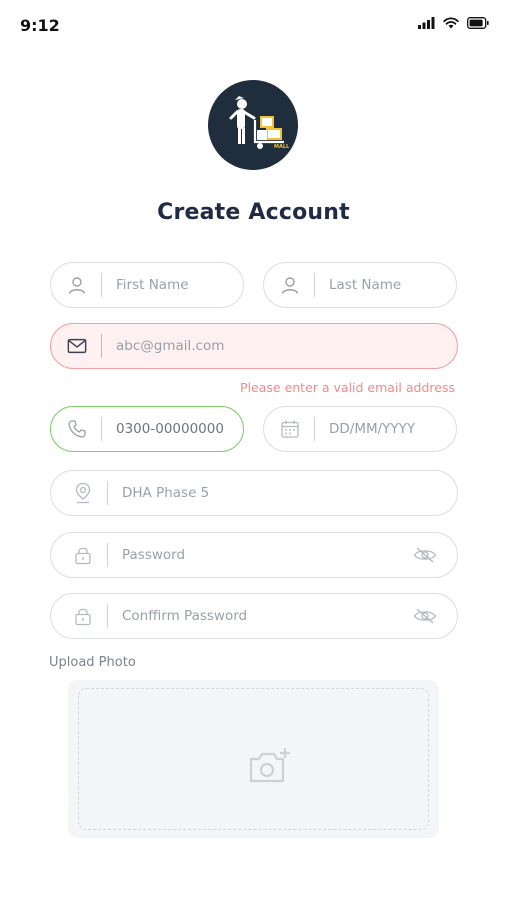 The width and height of the screenshot is (507, 900). Describe the element at coordinates (426, 23) in the screenshot. I see `signal-icon` at that location.